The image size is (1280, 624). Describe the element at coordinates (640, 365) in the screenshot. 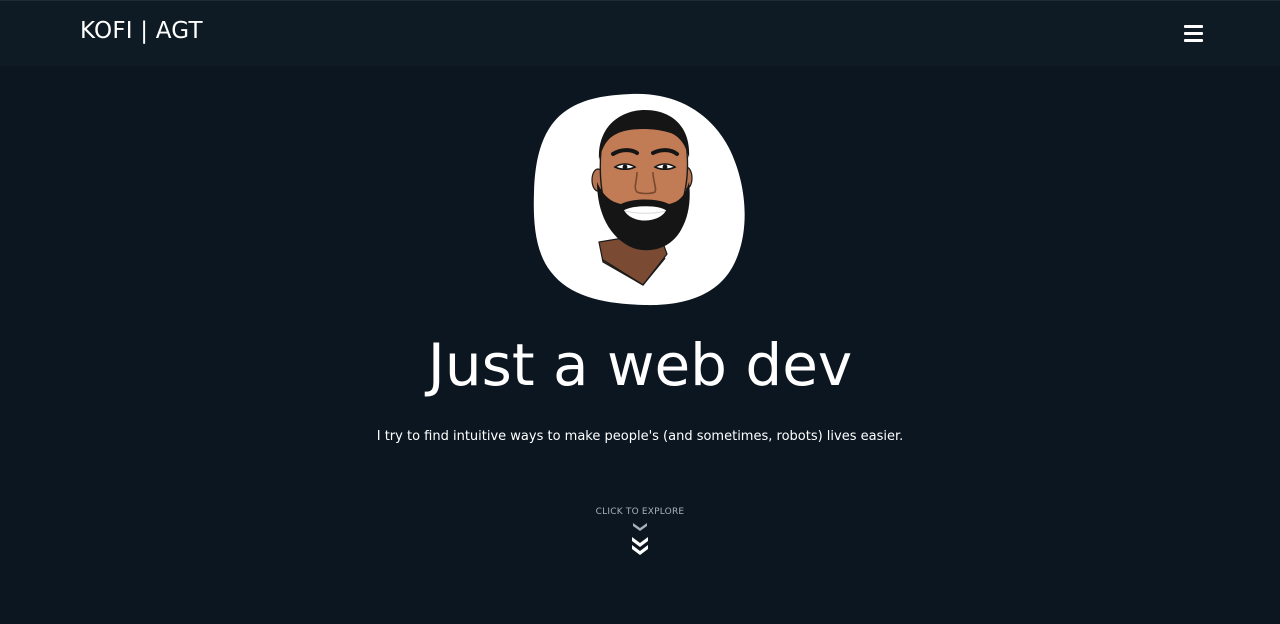

I see `page-title: Just a web dev` at that location.